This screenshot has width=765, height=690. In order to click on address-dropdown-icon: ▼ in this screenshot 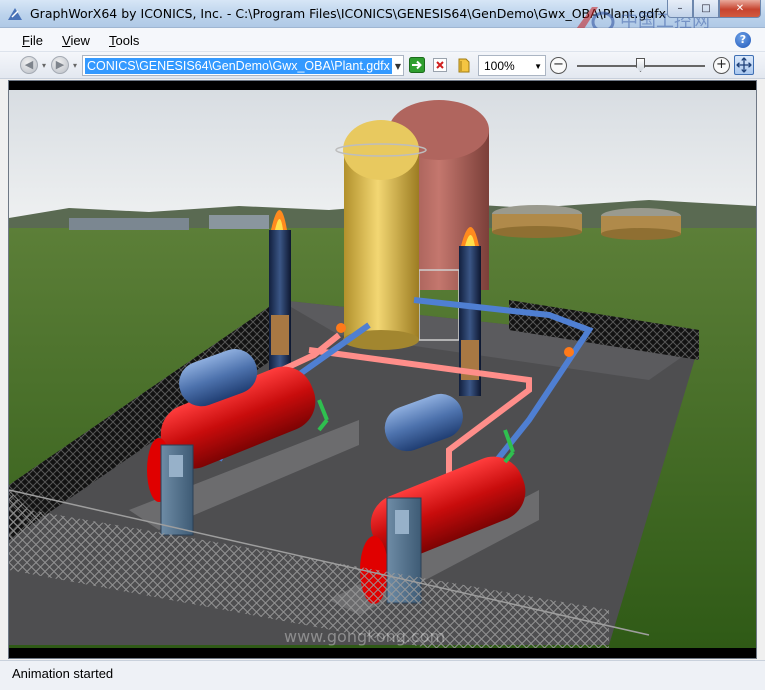, I will do `click(398, 66)`.